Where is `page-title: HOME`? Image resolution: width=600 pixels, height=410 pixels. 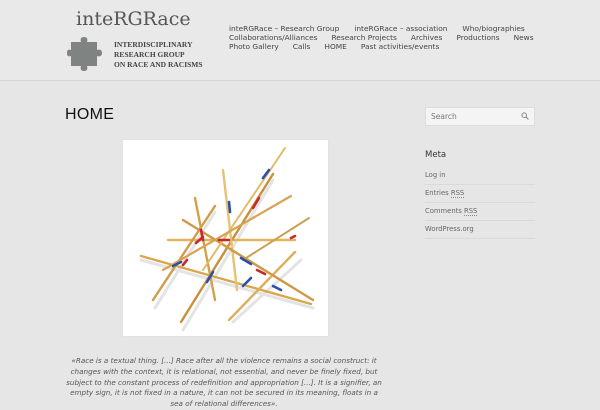 page-title: HOME is located at coordinates (90, 114).